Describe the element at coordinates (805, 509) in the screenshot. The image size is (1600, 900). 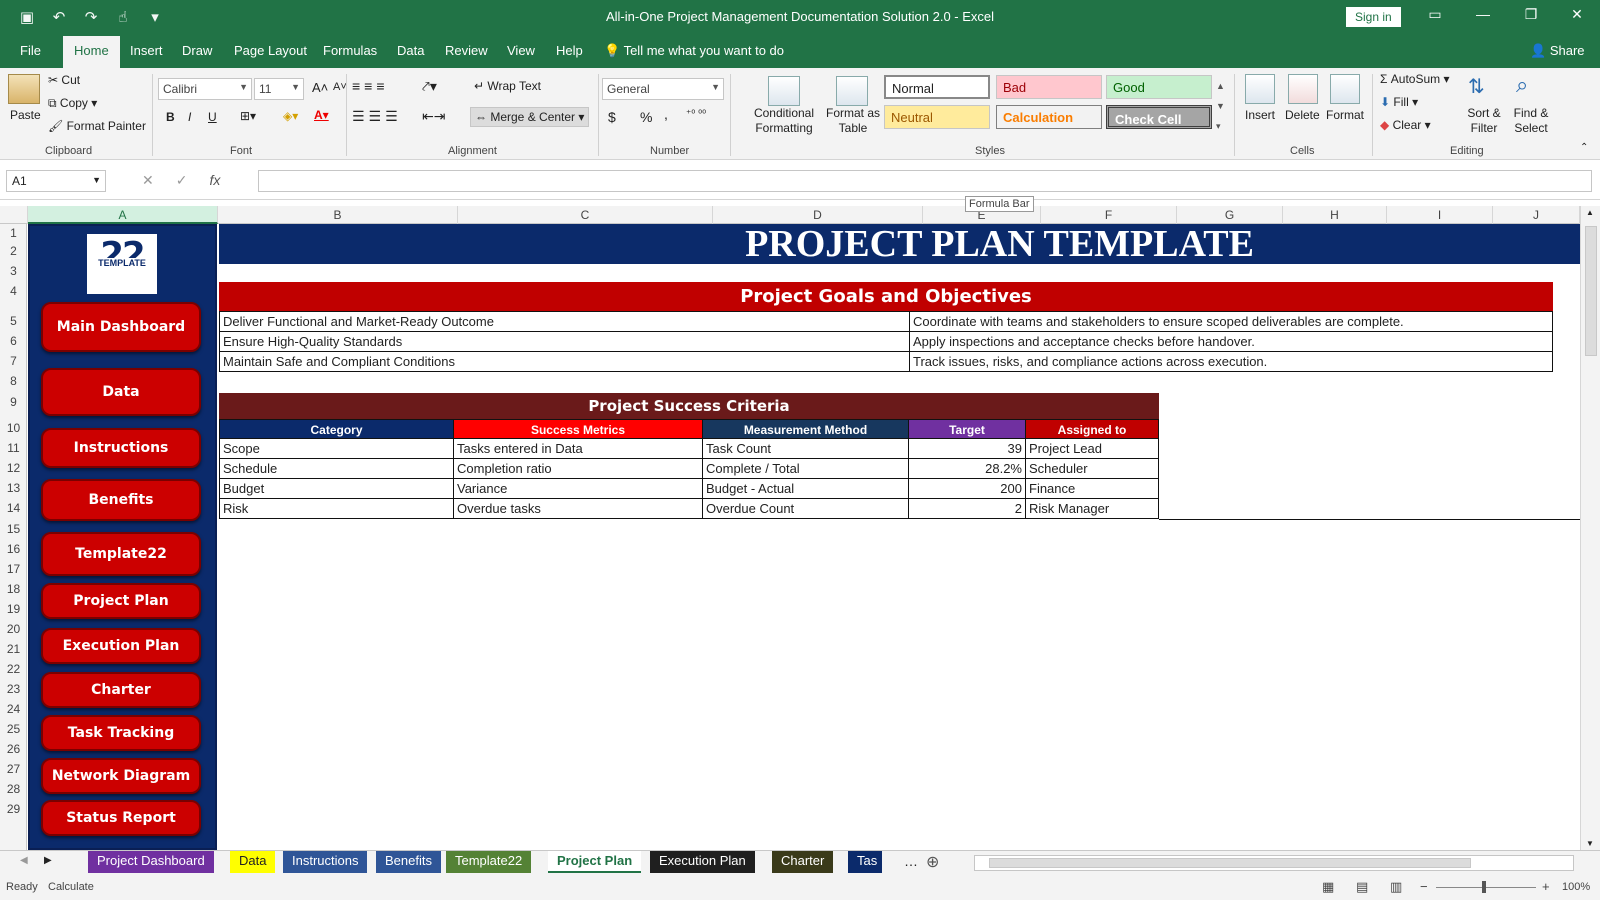
I see `criteria-cell: Overdue Count` at that location.